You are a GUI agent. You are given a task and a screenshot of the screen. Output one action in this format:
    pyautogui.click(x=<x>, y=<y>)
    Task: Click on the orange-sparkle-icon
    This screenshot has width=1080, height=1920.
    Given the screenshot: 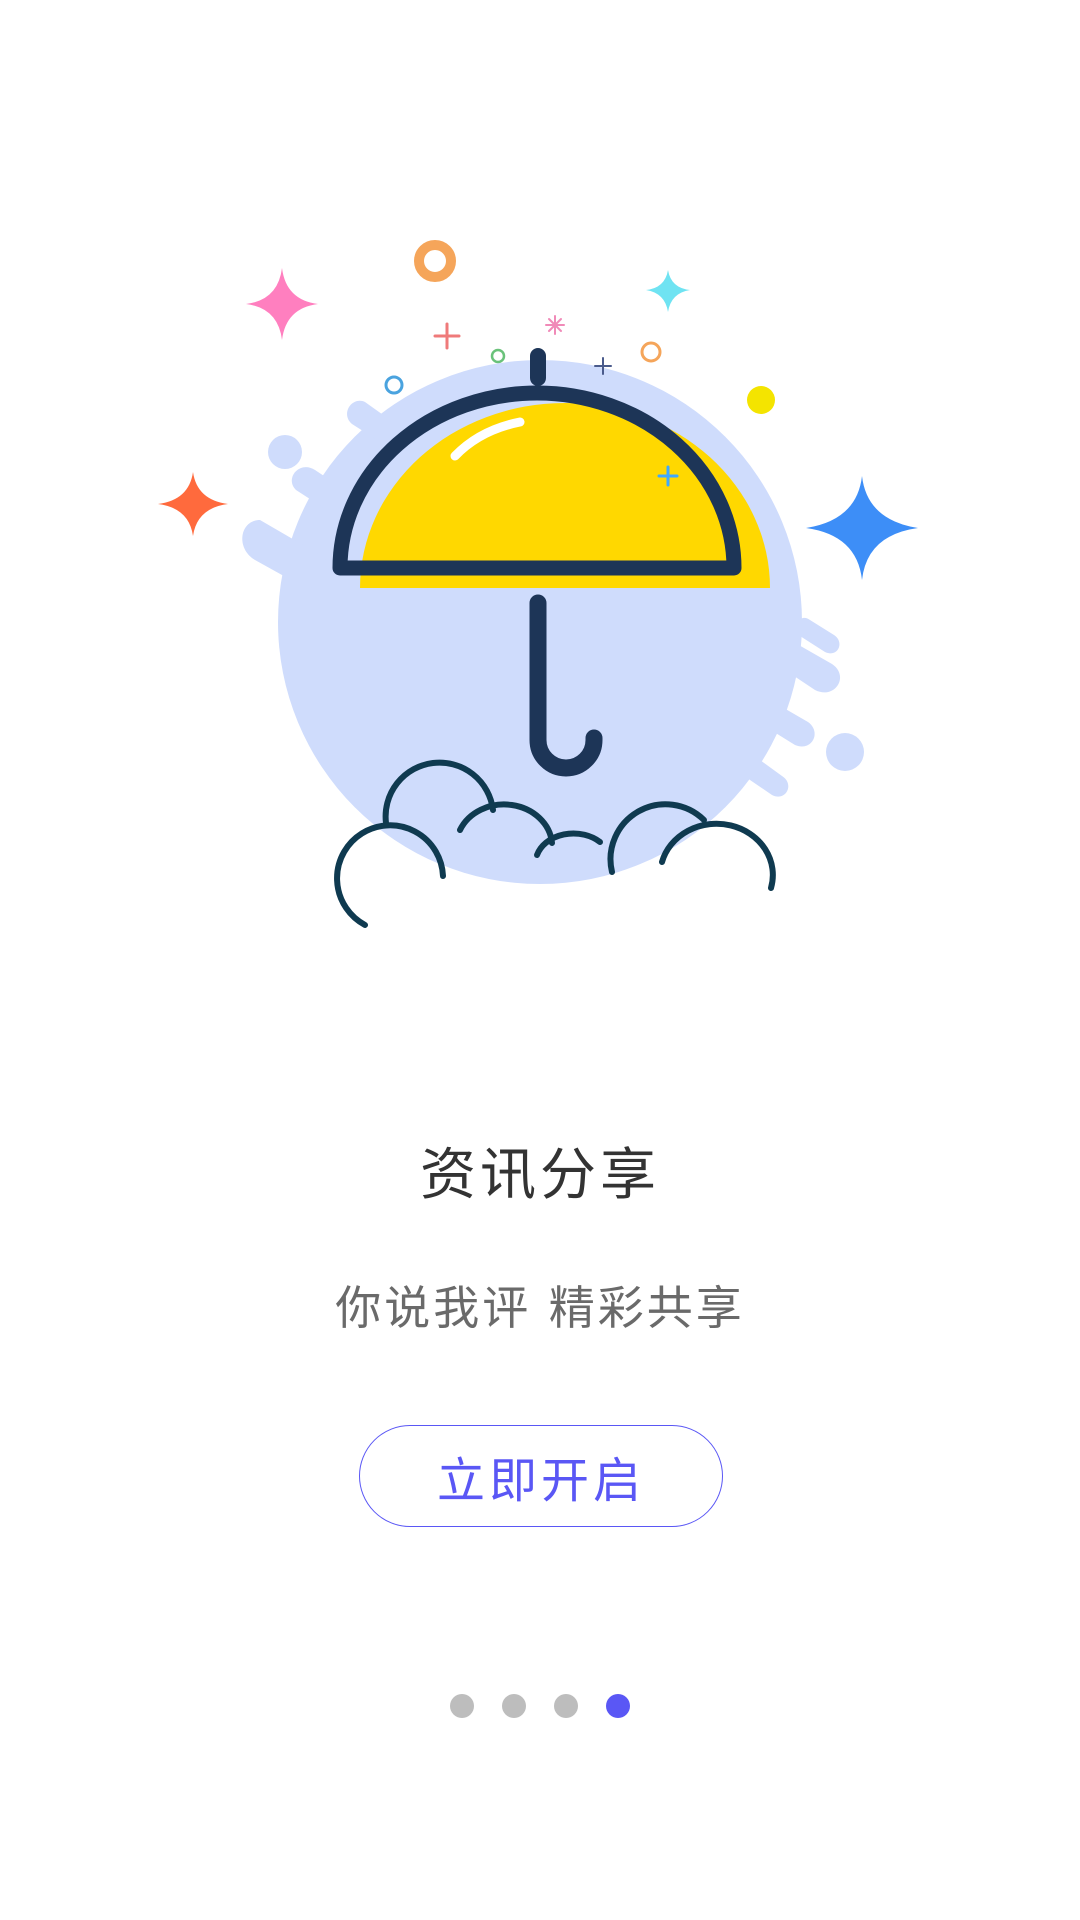 What is the action you would take?
    pyautogui.click(x=193, y=504)
    